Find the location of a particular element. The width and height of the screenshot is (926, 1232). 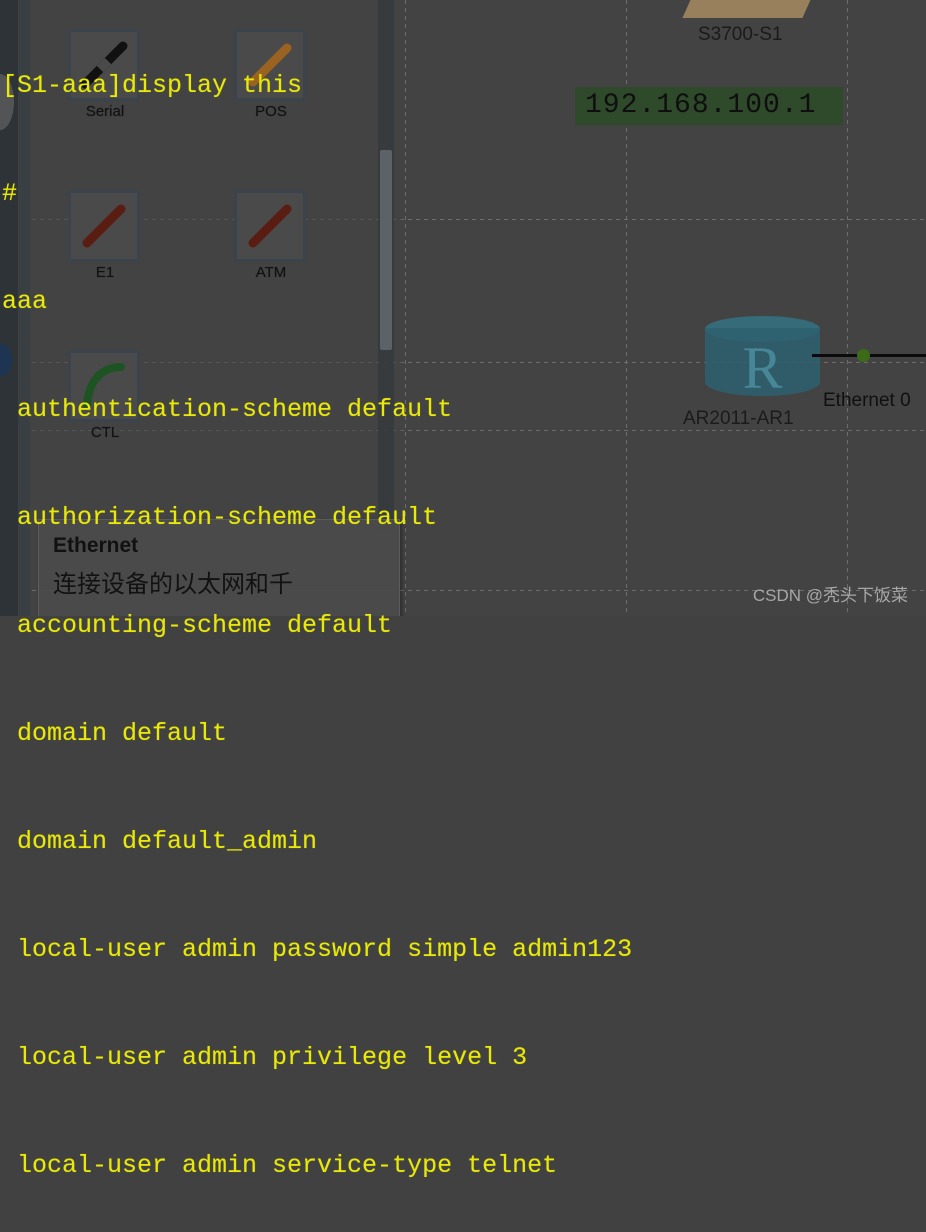

terminal-line: domain default is located at coordinates (115, 733).